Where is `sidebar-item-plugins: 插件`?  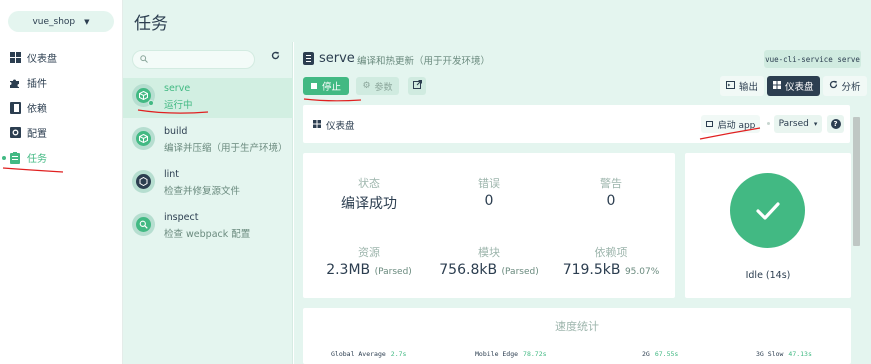
sidebar-item-plugins: 插件 is located at coordinates (61, 82).